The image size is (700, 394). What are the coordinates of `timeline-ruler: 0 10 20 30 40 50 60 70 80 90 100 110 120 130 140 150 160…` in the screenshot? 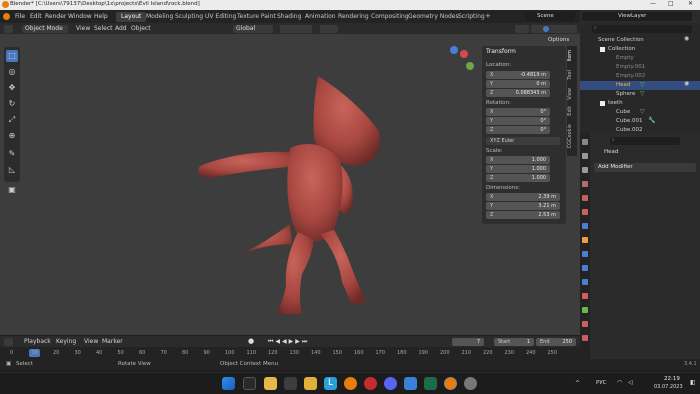 It's located at (290, 353).